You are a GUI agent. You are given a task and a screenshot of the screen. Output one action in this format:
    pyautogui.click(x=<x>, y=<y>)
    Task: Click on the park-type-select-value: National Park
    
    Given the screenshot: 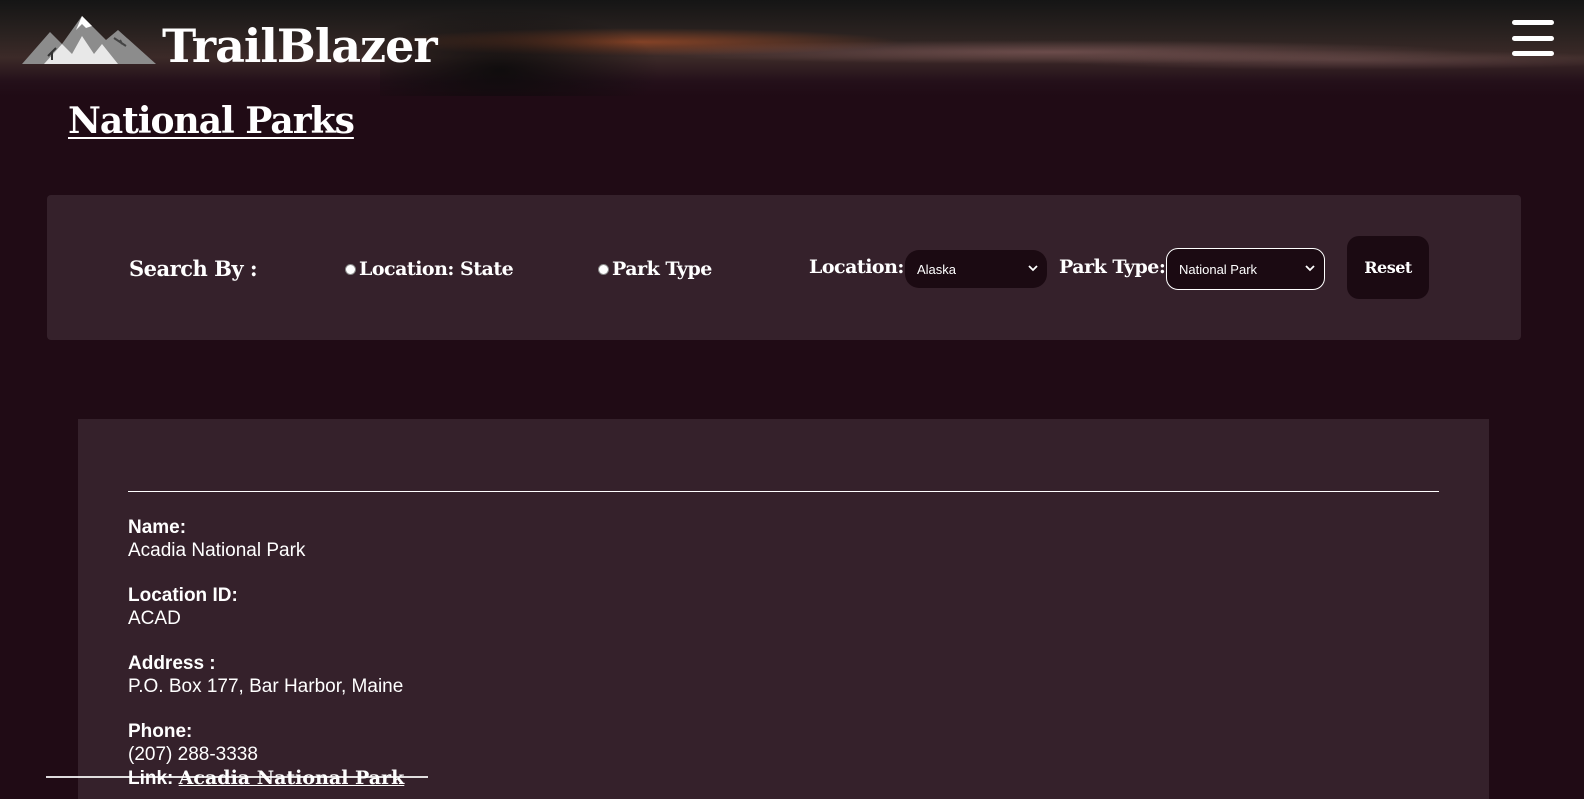 What is the action you would take?
    pyautogui.click(x=1218, y=269)
    